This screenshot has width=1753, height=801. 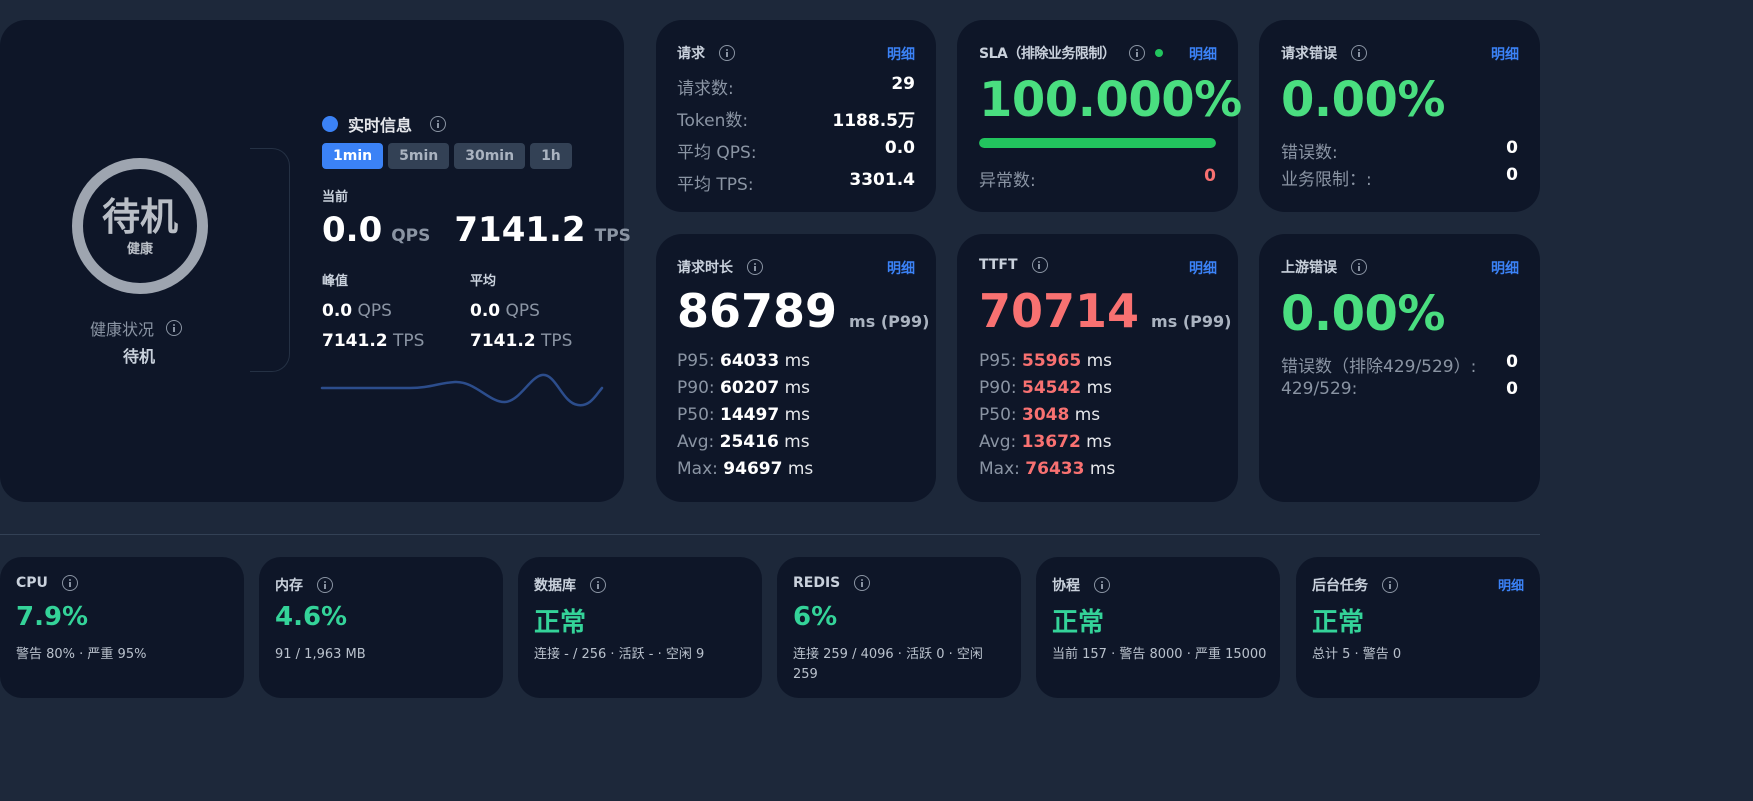 I want to click on upstream-errors-row: 429/529: 0, so click(x=1399, y=389).